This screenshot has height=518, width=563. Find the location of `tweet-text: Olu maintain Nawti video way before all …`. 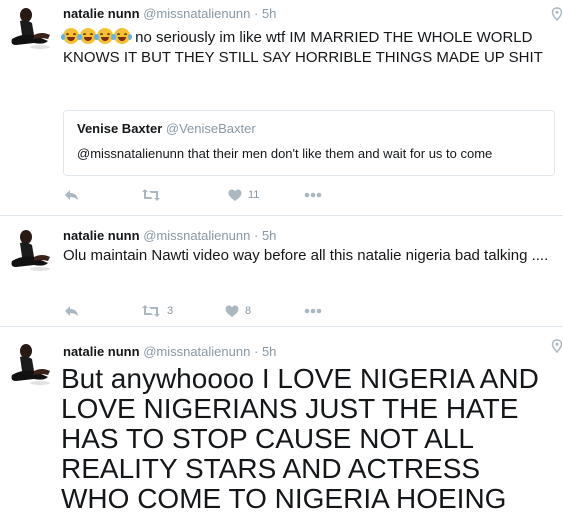

tweet-text: Olu maintain Nawti video way before all … is located at coordinates (306, 255).